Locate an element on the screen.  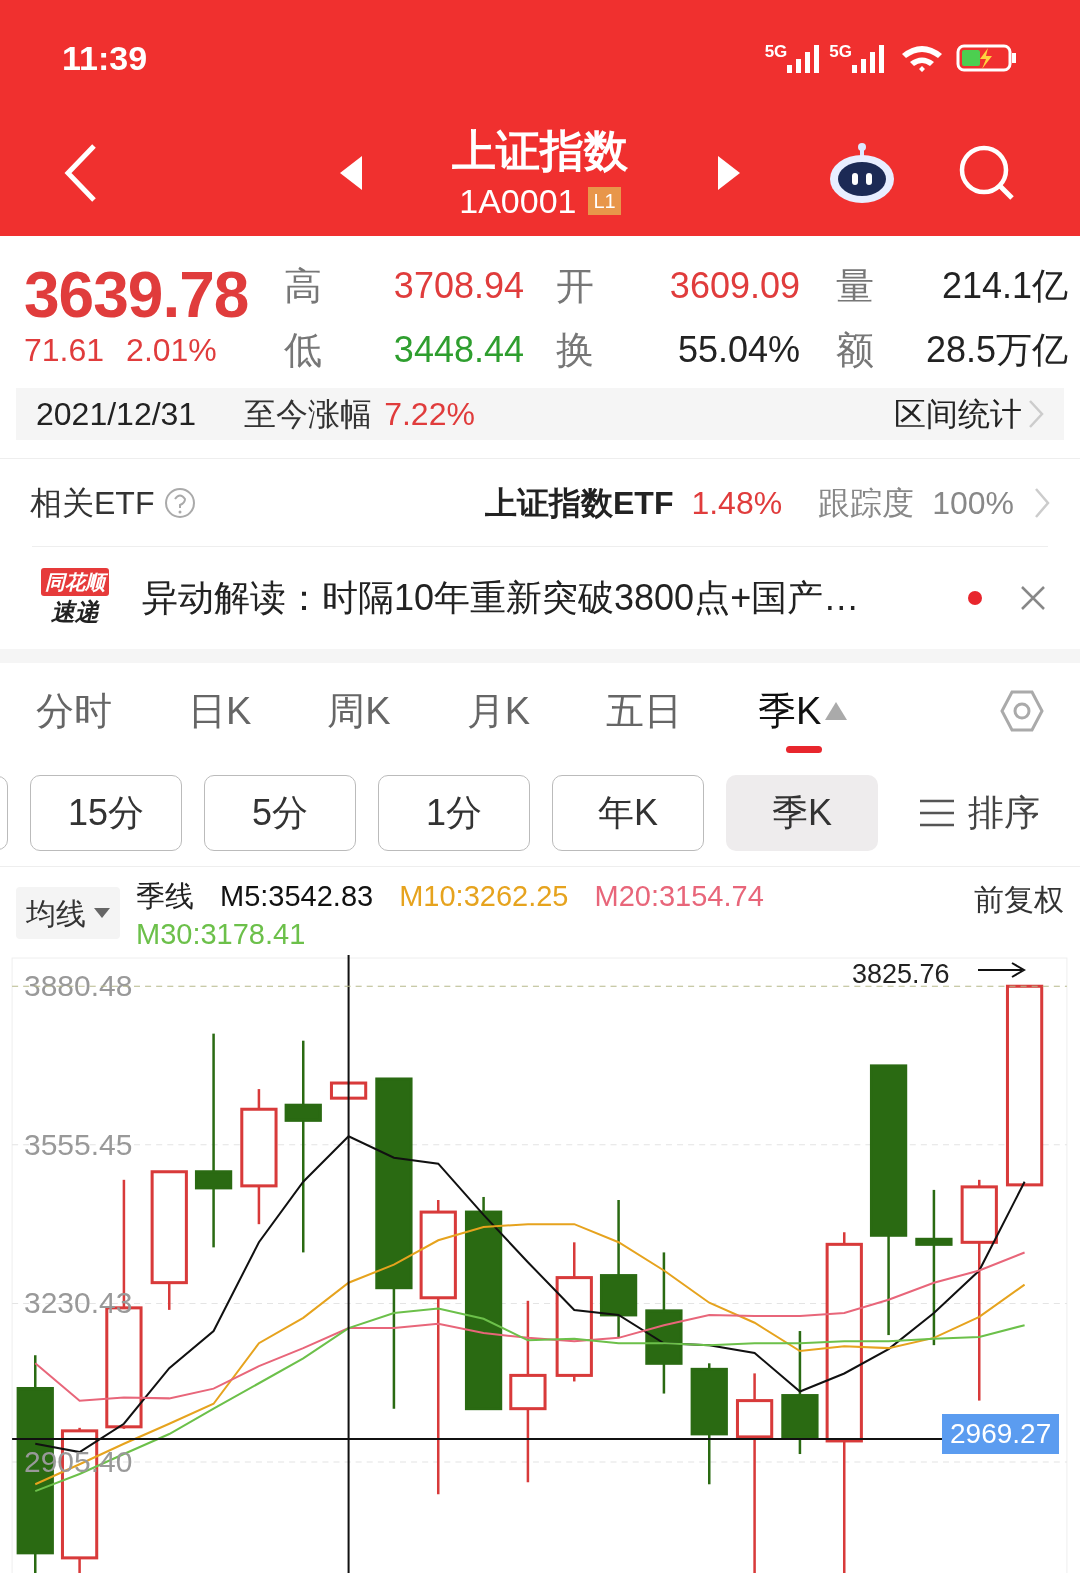
y-axis-label: 3880.48 is located at coordinates (78, 986).